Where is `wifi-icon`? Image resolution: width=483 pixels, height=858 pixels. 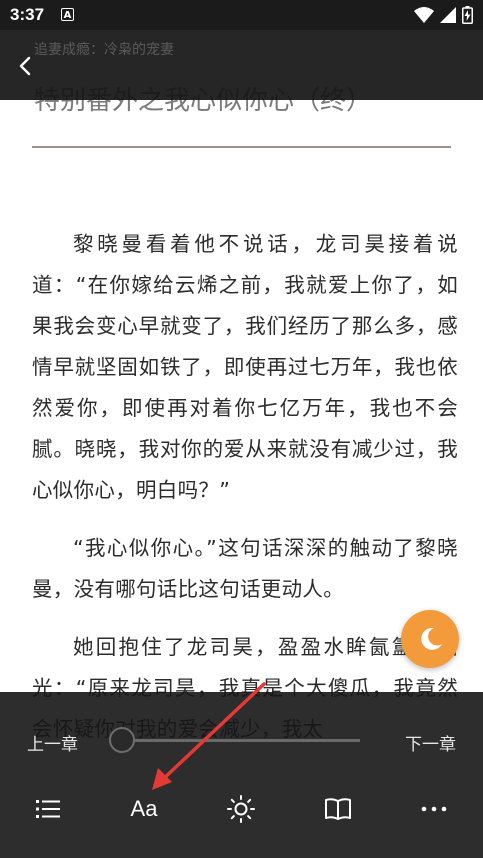
wifi-icon is located at coordinates (423, 15).